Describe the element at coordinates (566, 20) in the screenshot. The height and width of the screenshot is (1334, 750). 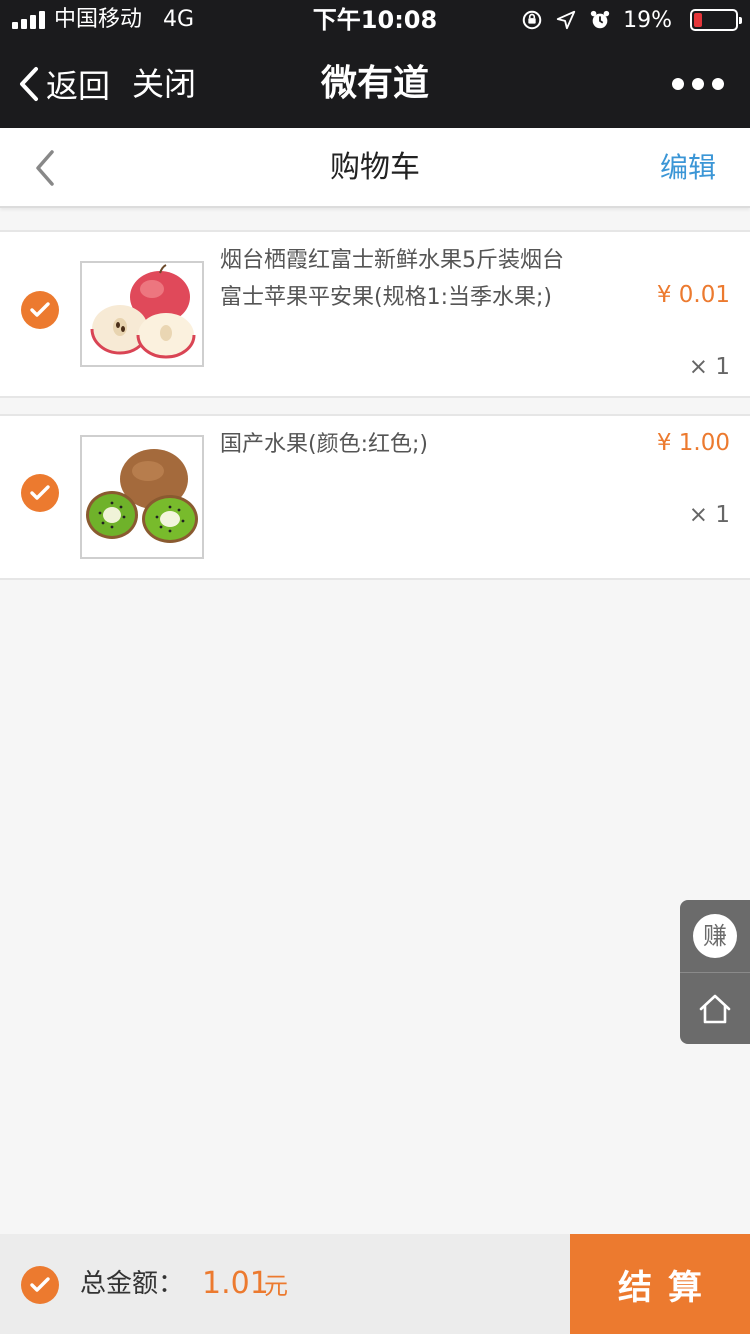
I see `location-arrow-icon` at that location.